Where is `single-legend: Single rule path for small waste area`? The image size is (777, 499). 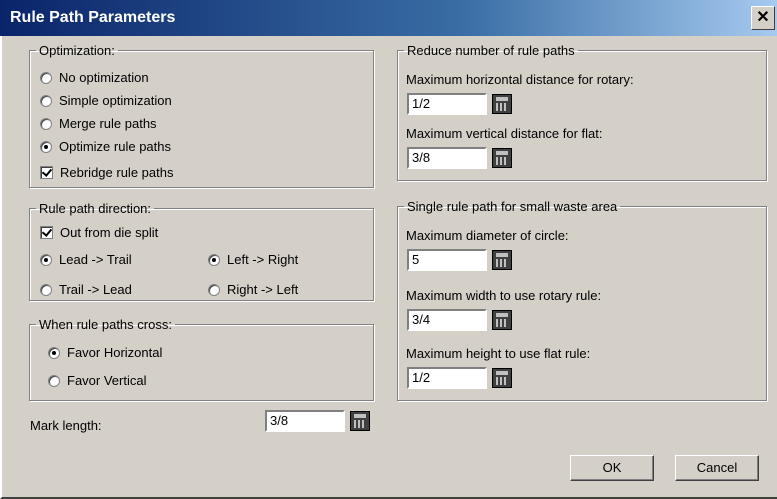
single-legend: Single rule path for small waste area is located at coordinates (512, 206).